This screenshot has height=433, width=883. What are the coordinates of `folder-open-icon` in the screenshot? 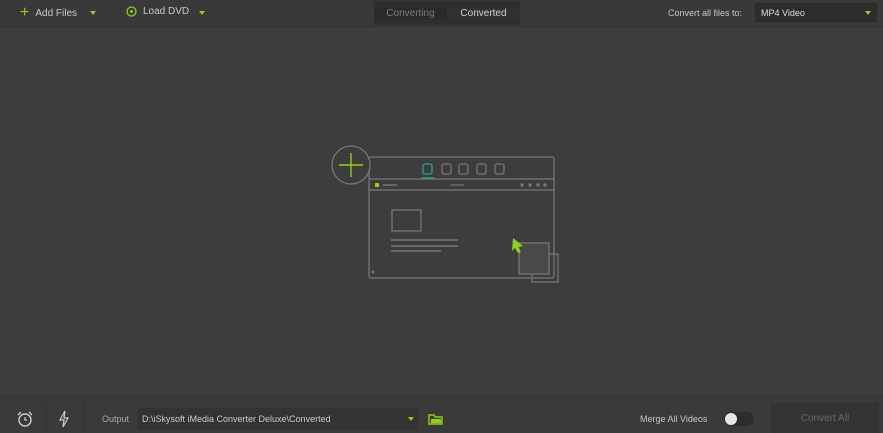 It's located at (435, 419).